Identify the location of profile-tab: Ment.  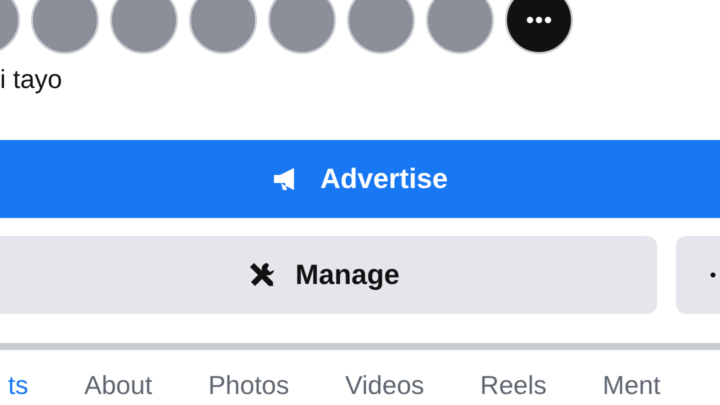
(631, 385).